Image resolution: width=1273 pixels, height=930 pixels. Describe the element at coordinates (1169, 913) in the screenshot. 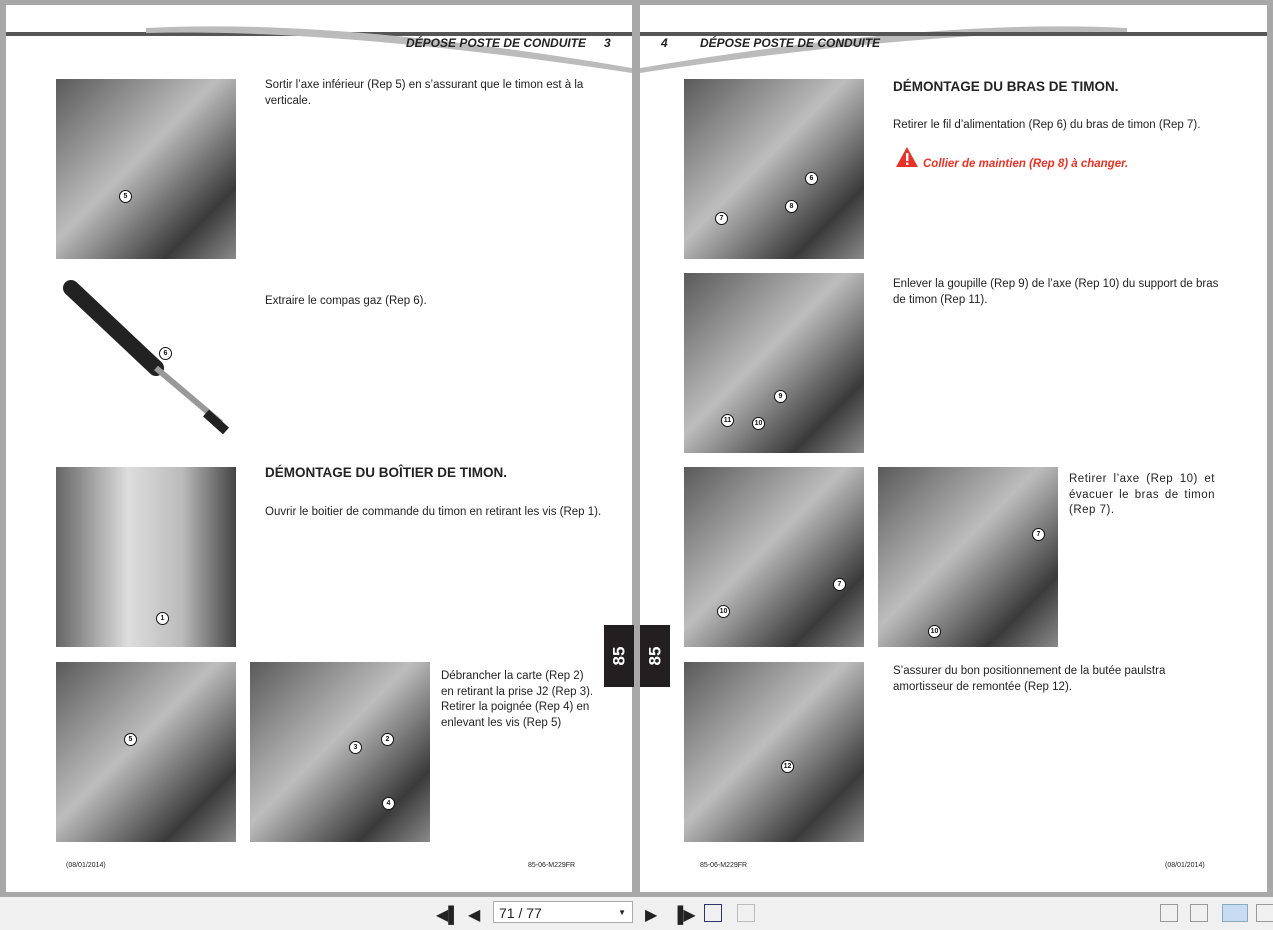

I see `single-page-view-icon` at that location.